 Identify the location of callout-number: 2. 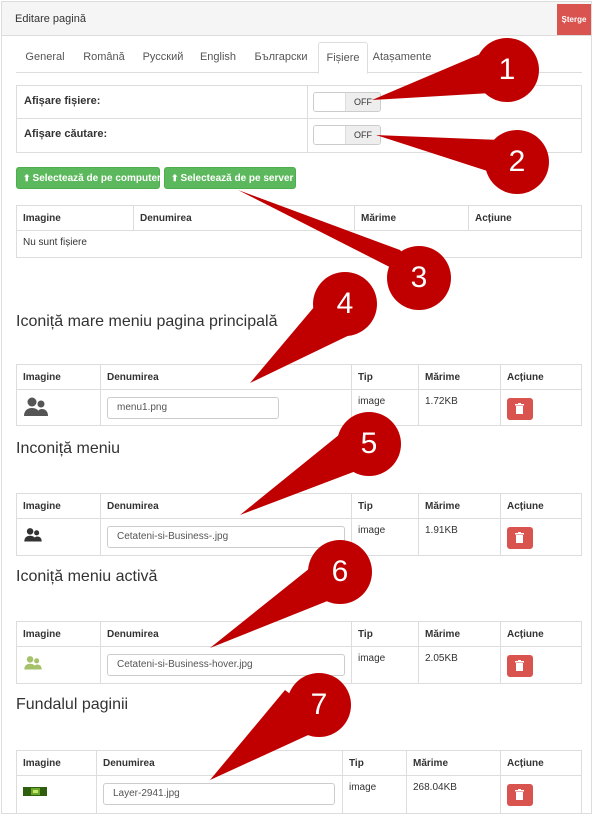
(517, 162).